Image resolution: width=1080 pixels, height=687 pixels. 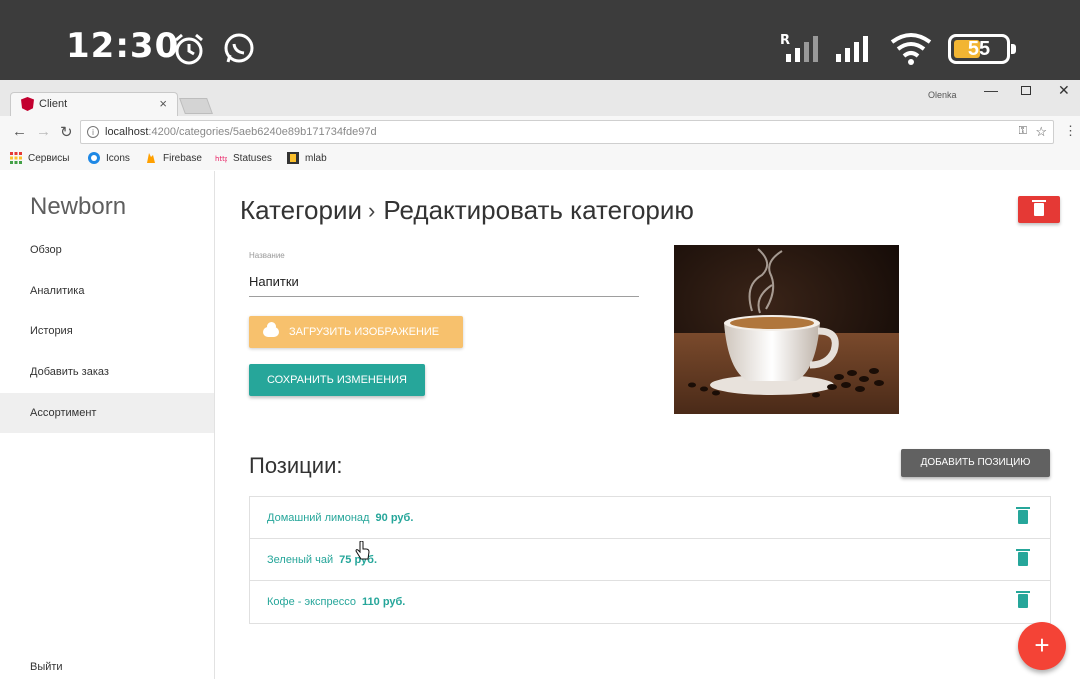 What do you see at coordinates (107, 372) in the screenshot?
I see `sidebar-item-add-order: Добавить заказ` at bounding box center [107, 372].